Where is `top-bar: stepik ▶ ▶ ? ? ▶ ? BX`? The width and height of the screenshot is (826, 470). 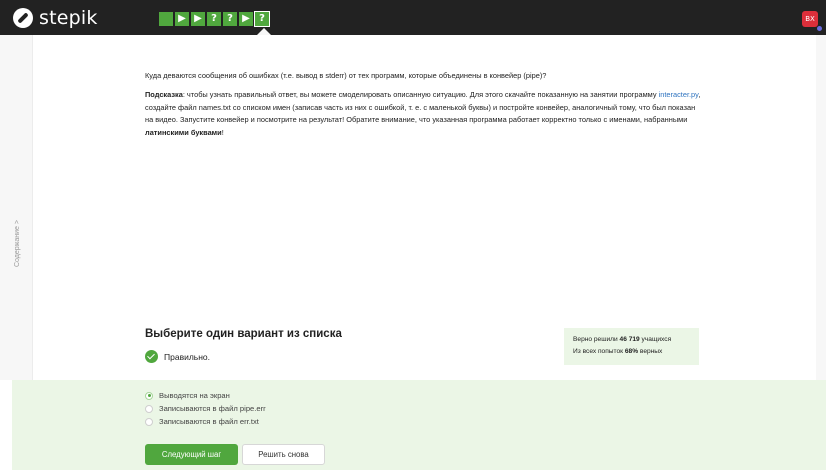
top-bar: stepik ▶ ▶ ? ? ▶ ? BX is located at coordinates (413, 17).